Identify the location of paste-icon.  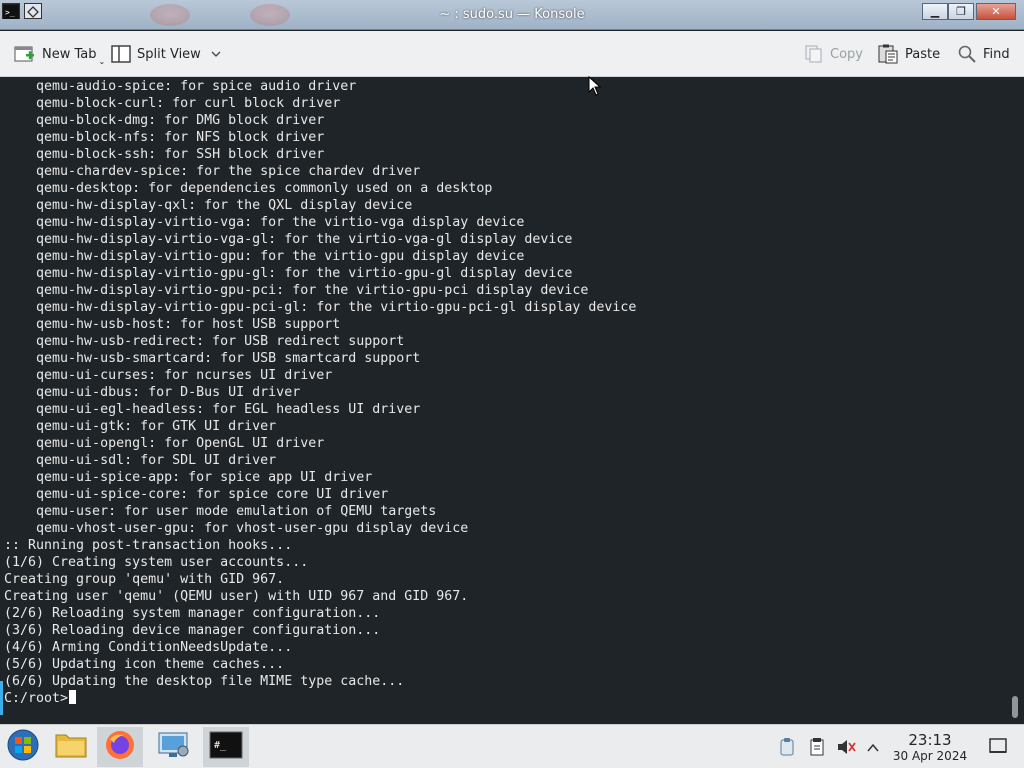
(888, 54).